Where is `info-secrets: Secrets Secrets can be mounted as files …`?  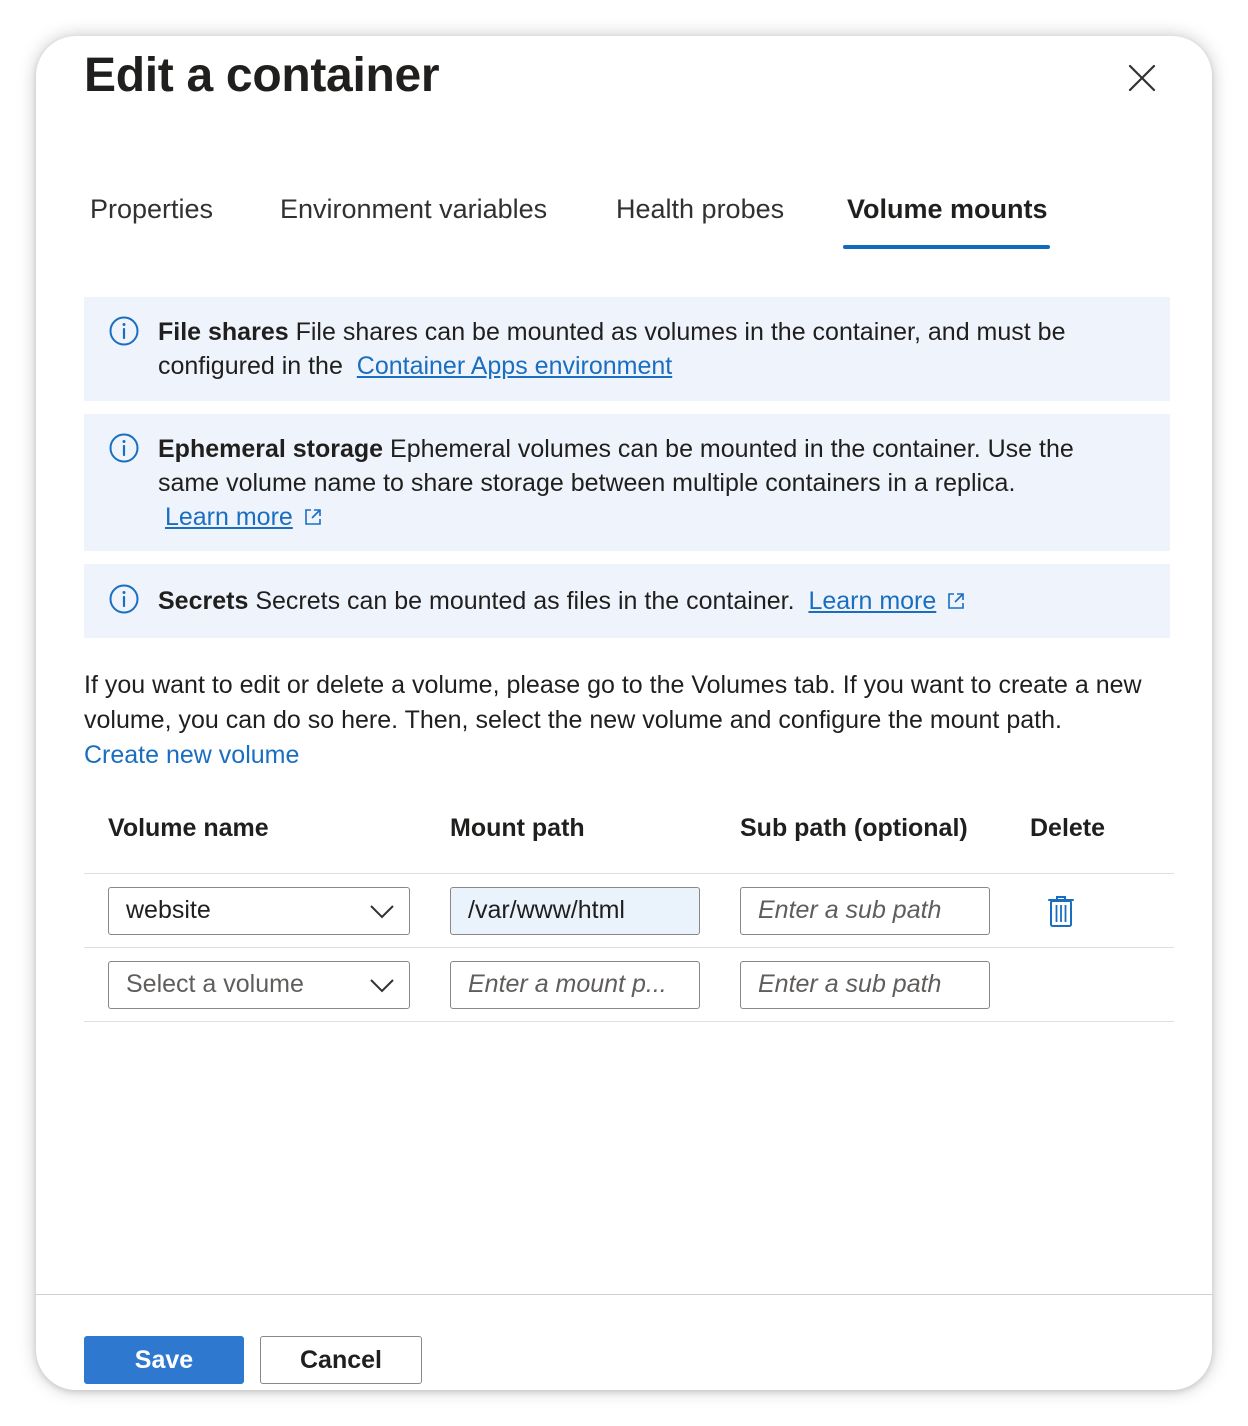 info-secrets: Secrets Secrets can be mounted as files … is located at coordinates (627, 601).